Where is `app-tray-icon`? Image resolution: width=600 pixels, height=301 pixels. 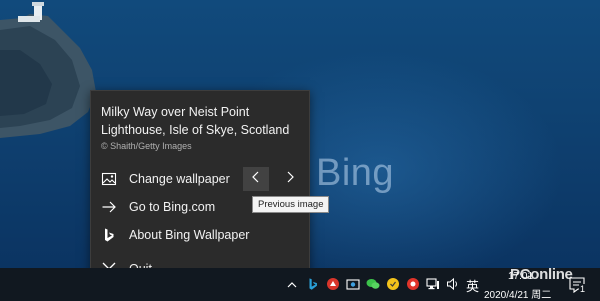 app-tray-icon is located at coordinates (333, 284).